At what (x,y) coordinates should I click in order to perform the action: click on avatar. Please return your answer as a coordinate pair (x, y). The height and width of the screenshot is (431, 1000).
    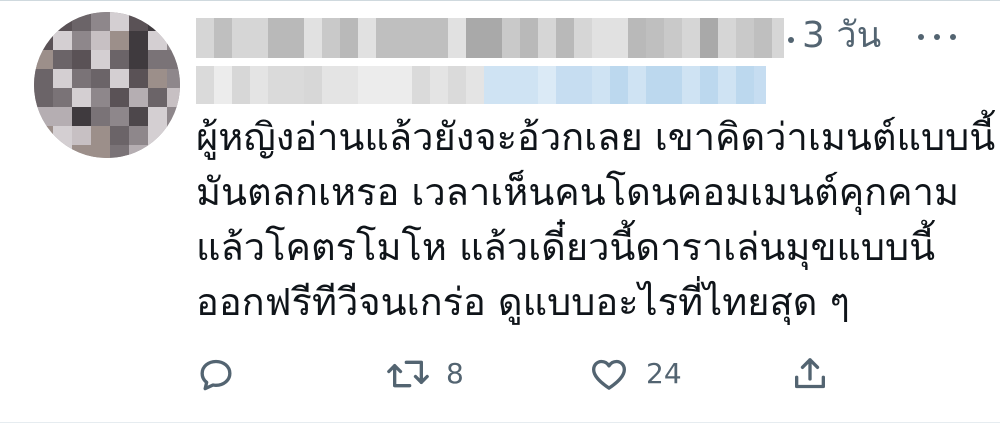
    Looking at the image, I should click on (107, 85).